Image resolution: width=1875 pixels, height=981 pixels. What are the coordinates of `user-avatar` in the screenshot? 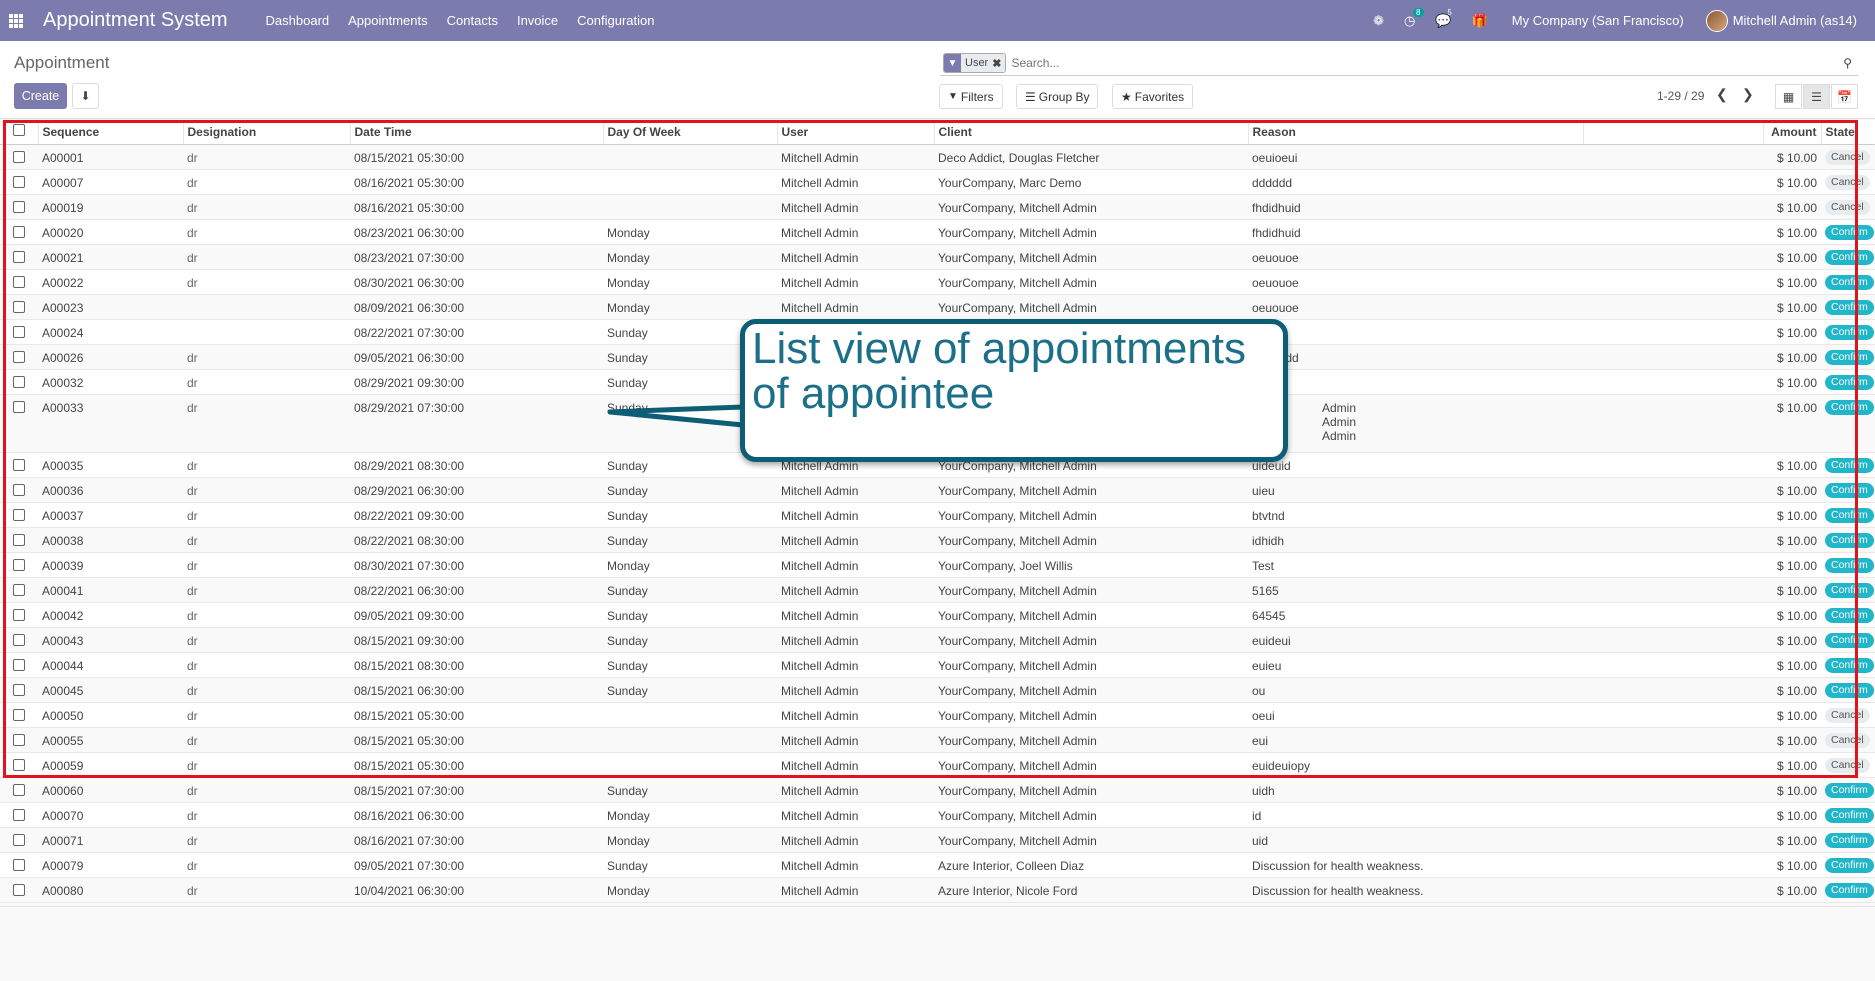 It's located at (1716, 20).